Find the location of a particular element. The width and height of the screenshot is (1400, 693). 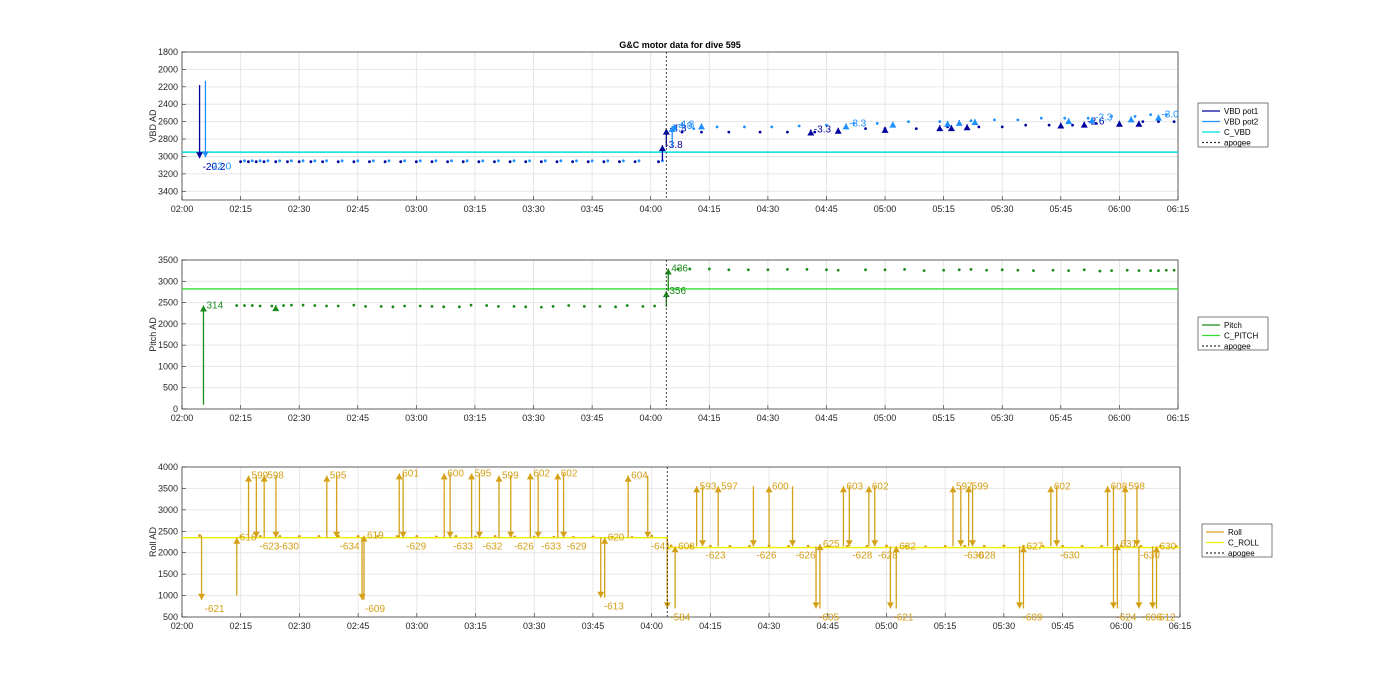

legend-entry: C_PITCH is located at coordinates (1241, 336).